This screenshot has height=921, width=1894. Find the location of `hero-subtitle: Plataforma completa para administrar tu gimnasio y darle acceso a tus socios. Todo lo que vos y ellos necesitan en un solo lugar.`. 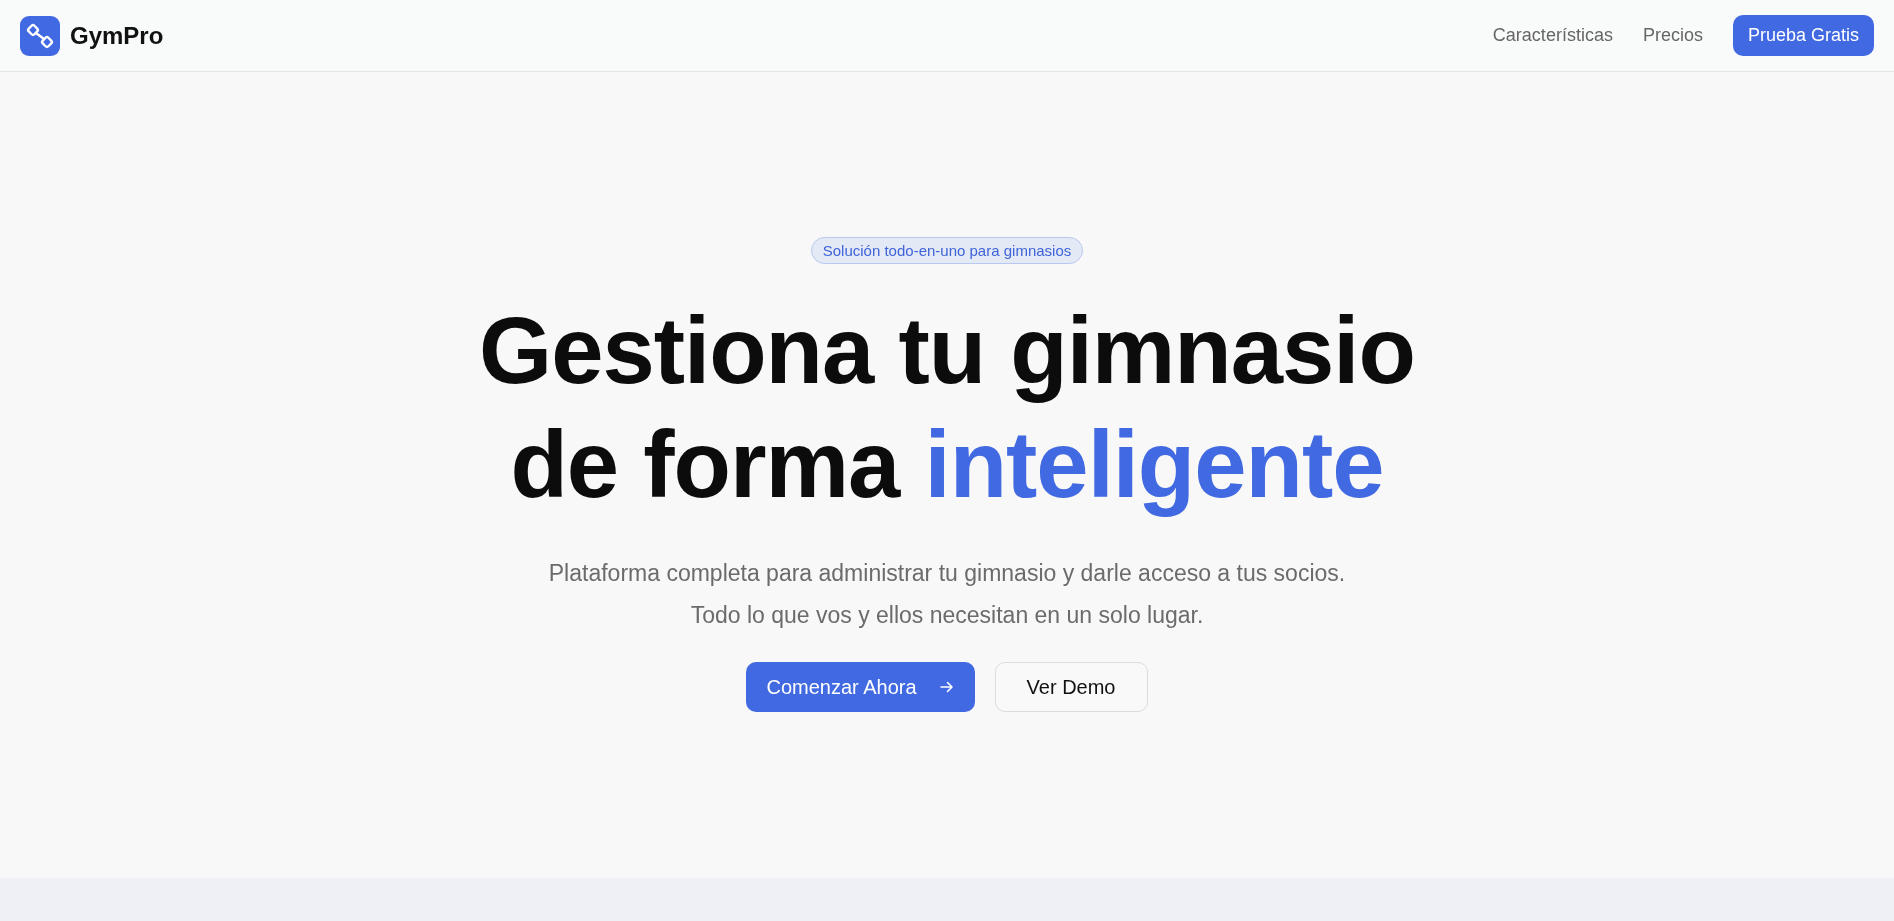

hero-subtitle: Plataforma completa para administrar tu gimnasio y darle acceso a tus socios. Todo lo que vos y ellos necesitan en un solo lugar. is located at coordinates (947, 594).